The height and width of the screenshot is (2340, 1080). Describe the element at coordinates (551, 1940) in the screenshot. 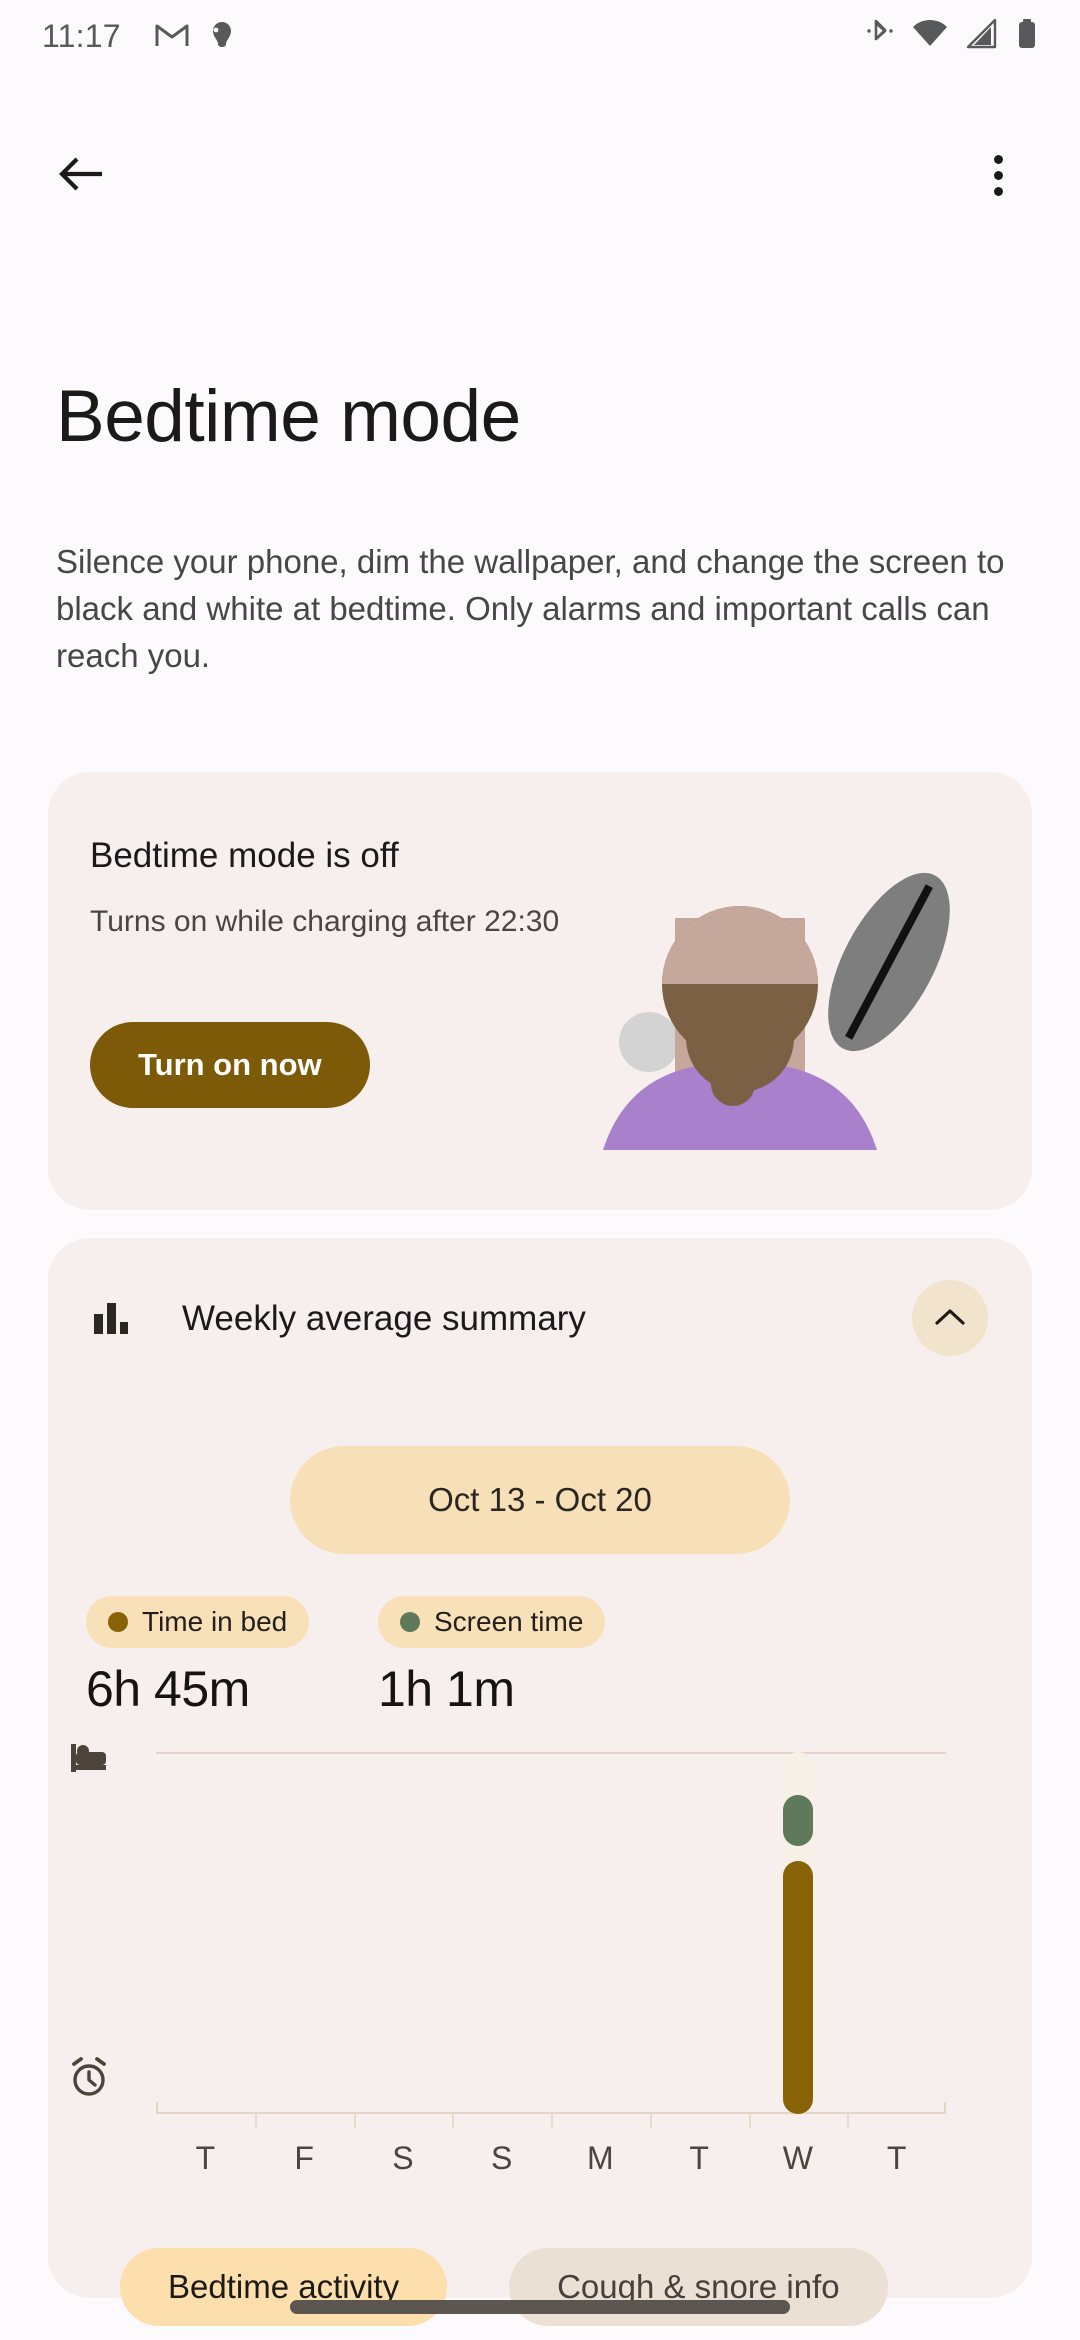

I see `chart-plot-area` at that location.